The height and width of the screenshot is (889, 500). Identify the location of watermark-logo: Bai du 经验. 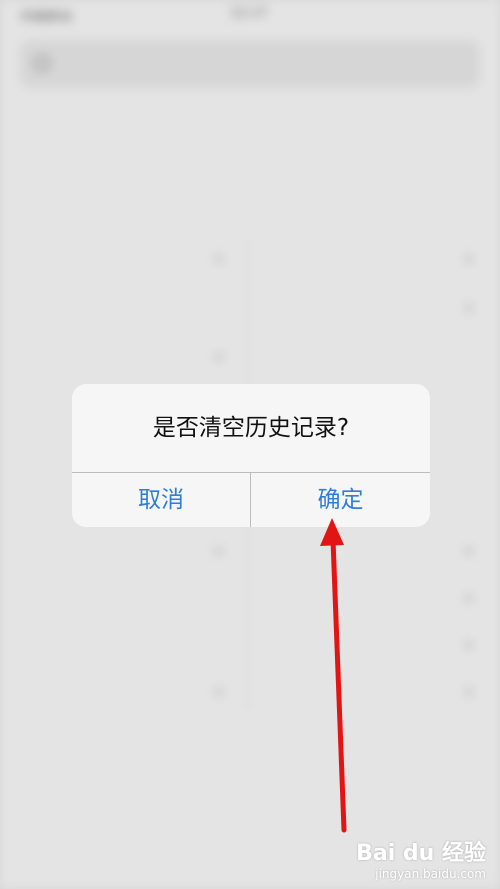
(421, 853).